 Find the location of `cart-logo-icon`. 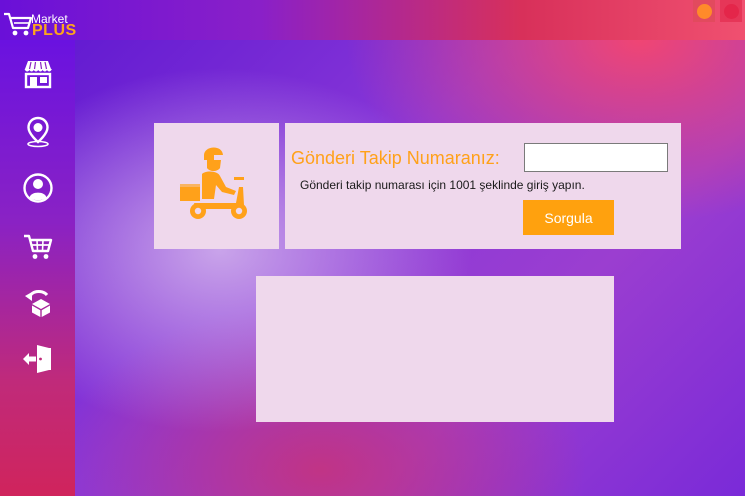

cart-logo-icon is located at coordinates (18, 24).